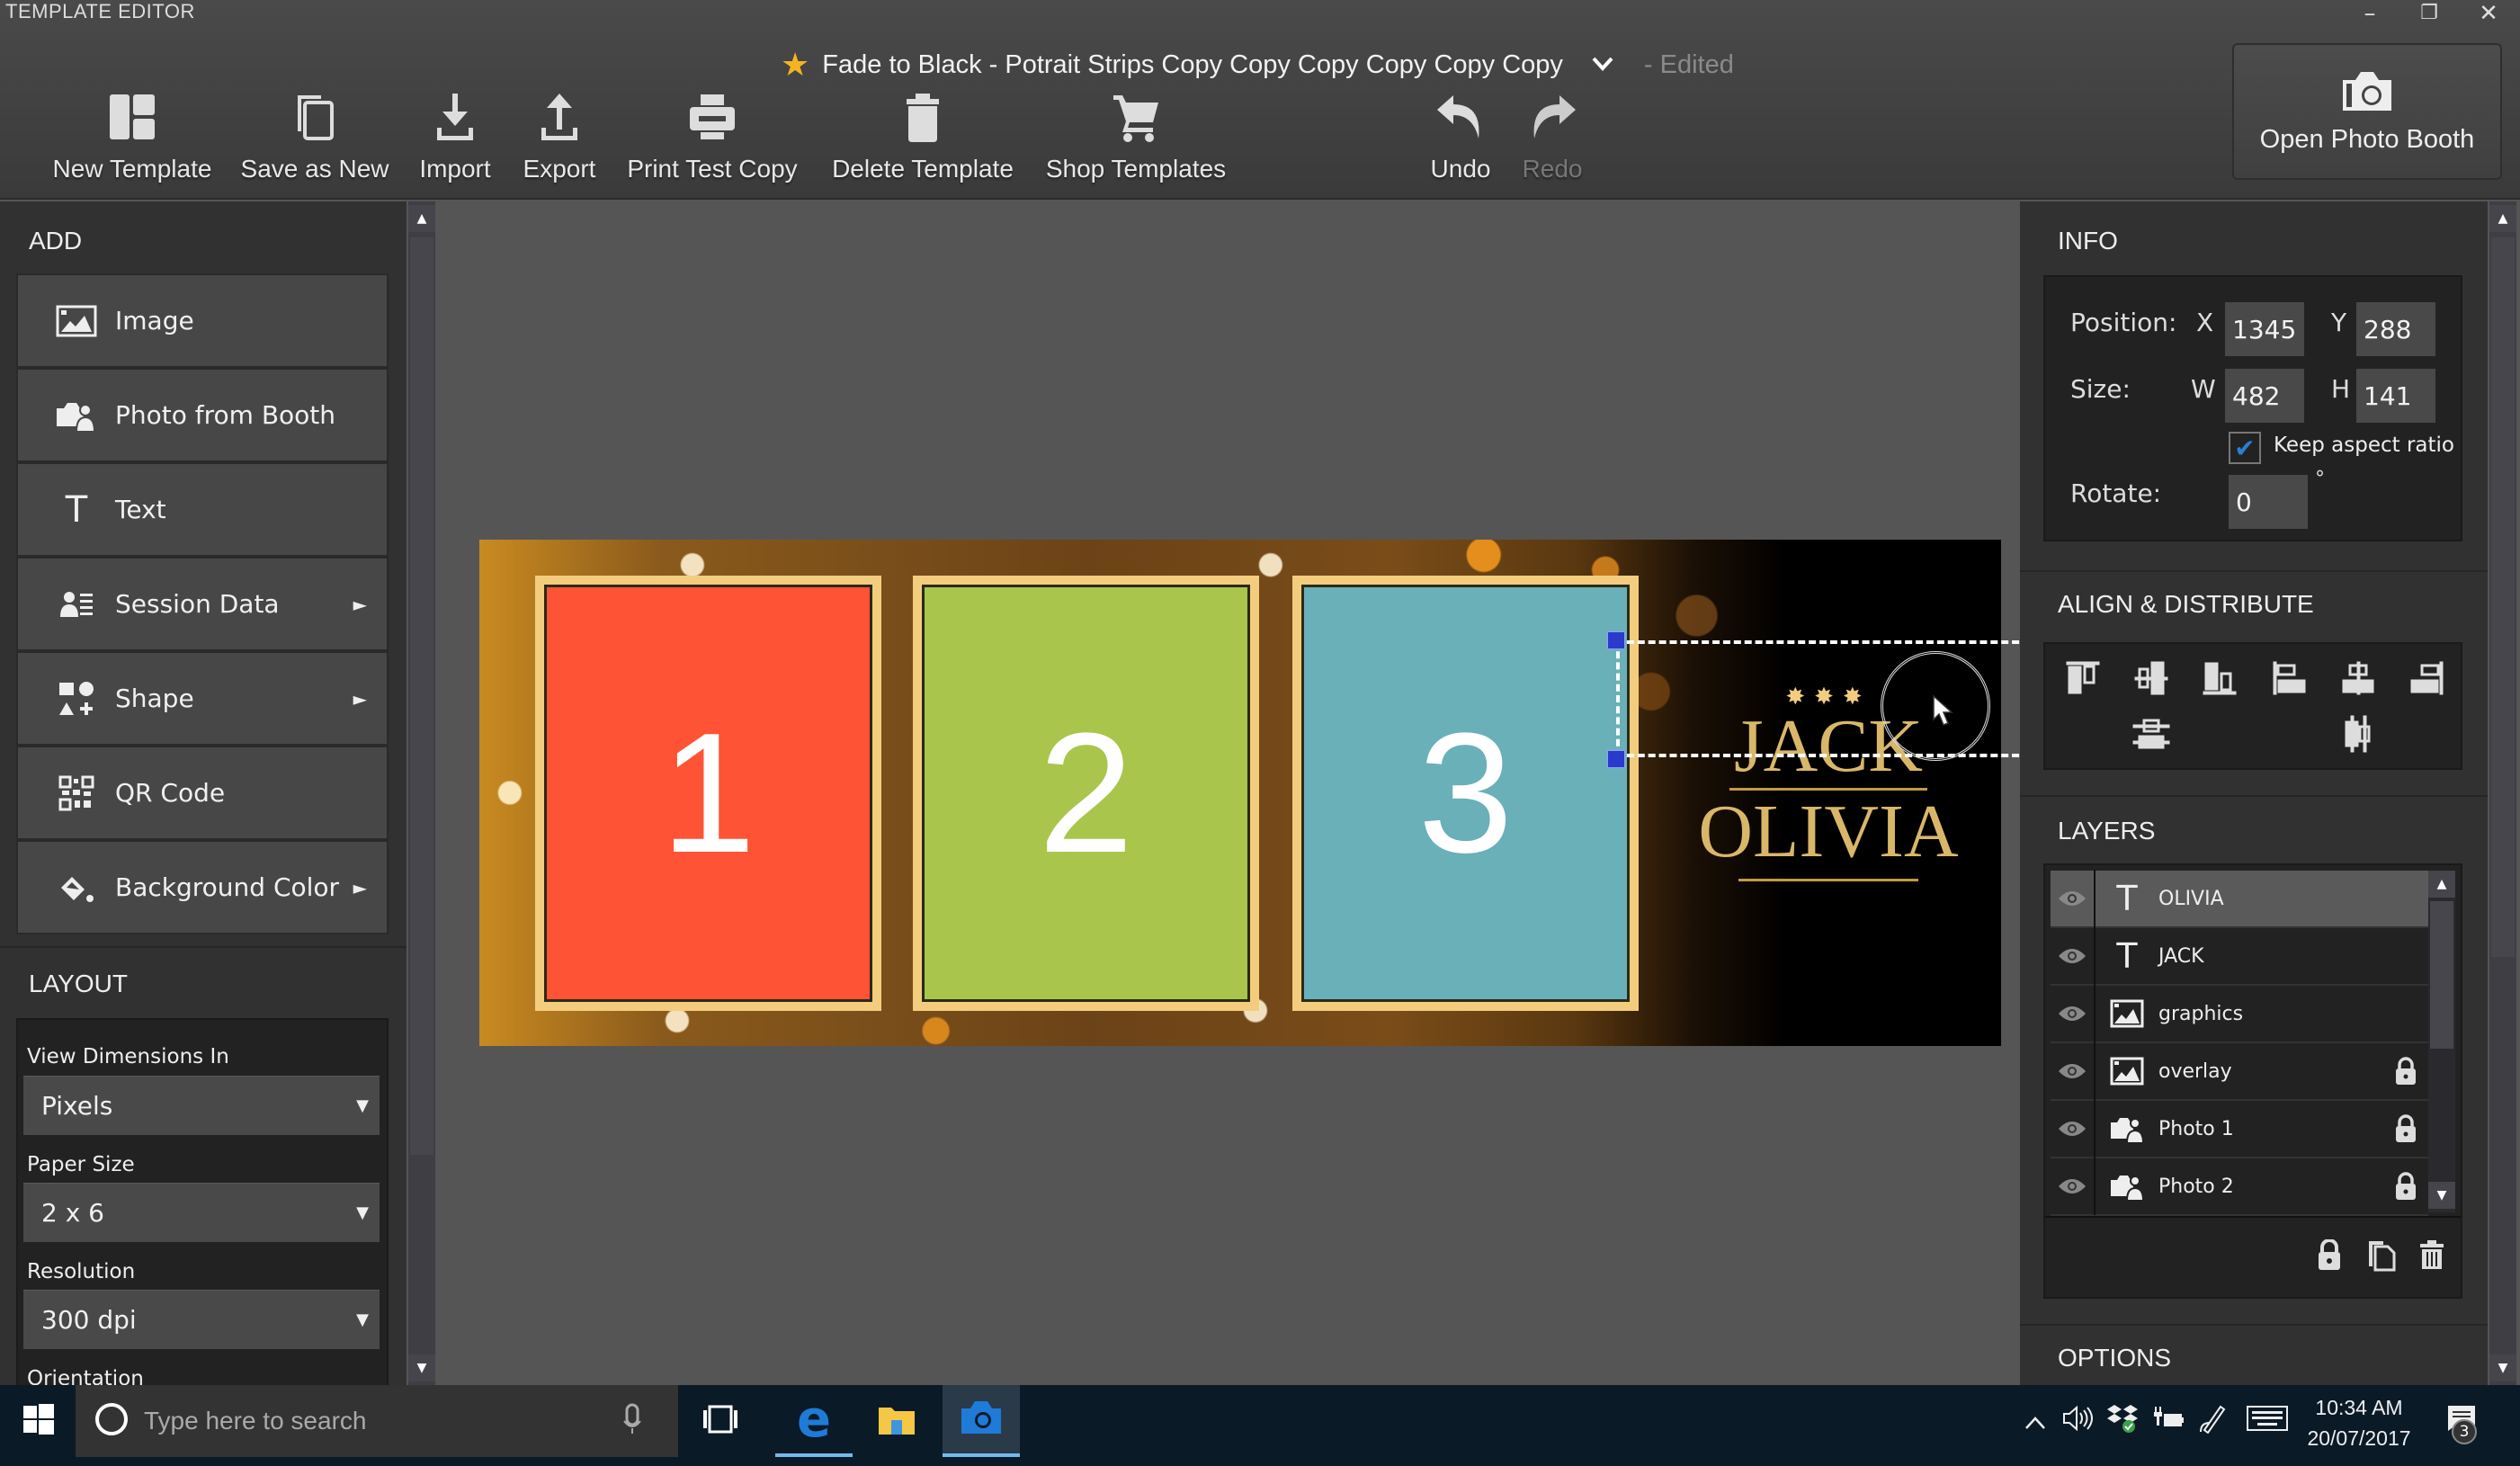 Image resolution: width=2520 pixels, height=1466 pixels. What do you see at coordinates (923, 139) in the screenshot?
I see `delete-template-button: Delete Template` at bounding box center [923, 139].